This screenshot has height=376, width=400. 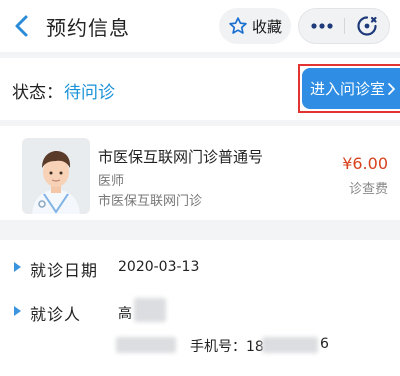 I want to click on status-label: 状态：, so click(x=37, y=93).